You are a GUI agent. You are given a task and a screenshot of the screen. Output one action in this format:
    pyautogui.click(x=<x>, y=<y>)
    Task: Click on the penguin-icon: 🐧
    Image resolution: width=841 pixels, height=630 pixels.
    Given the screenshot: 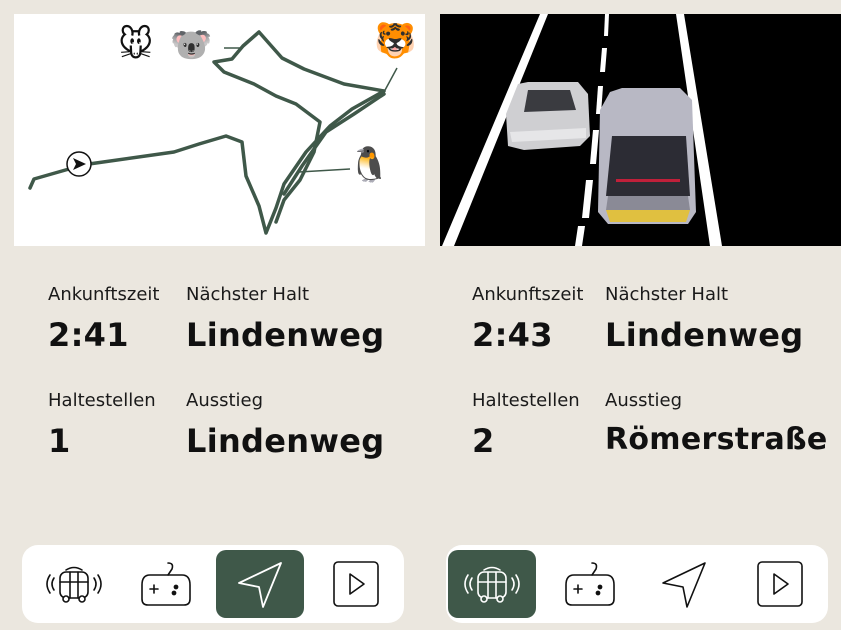 What is the action you would take?
    pyautogui.click(x=369, y=165)
    